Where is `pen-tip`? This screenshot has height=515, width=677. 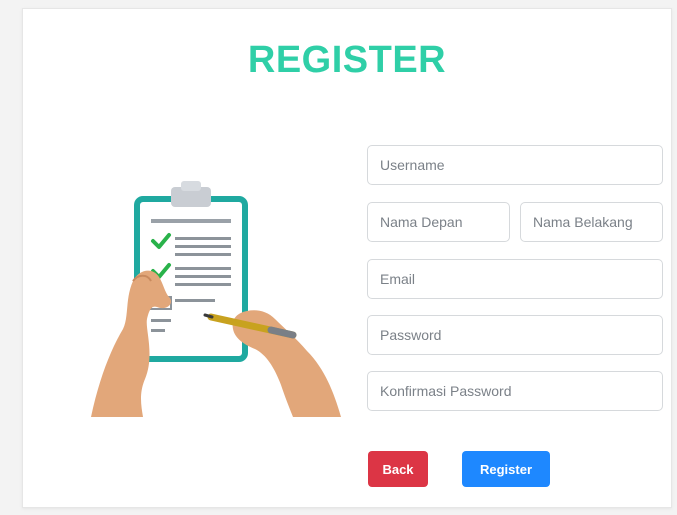
pen-tip is located at coordinates (208, 316).